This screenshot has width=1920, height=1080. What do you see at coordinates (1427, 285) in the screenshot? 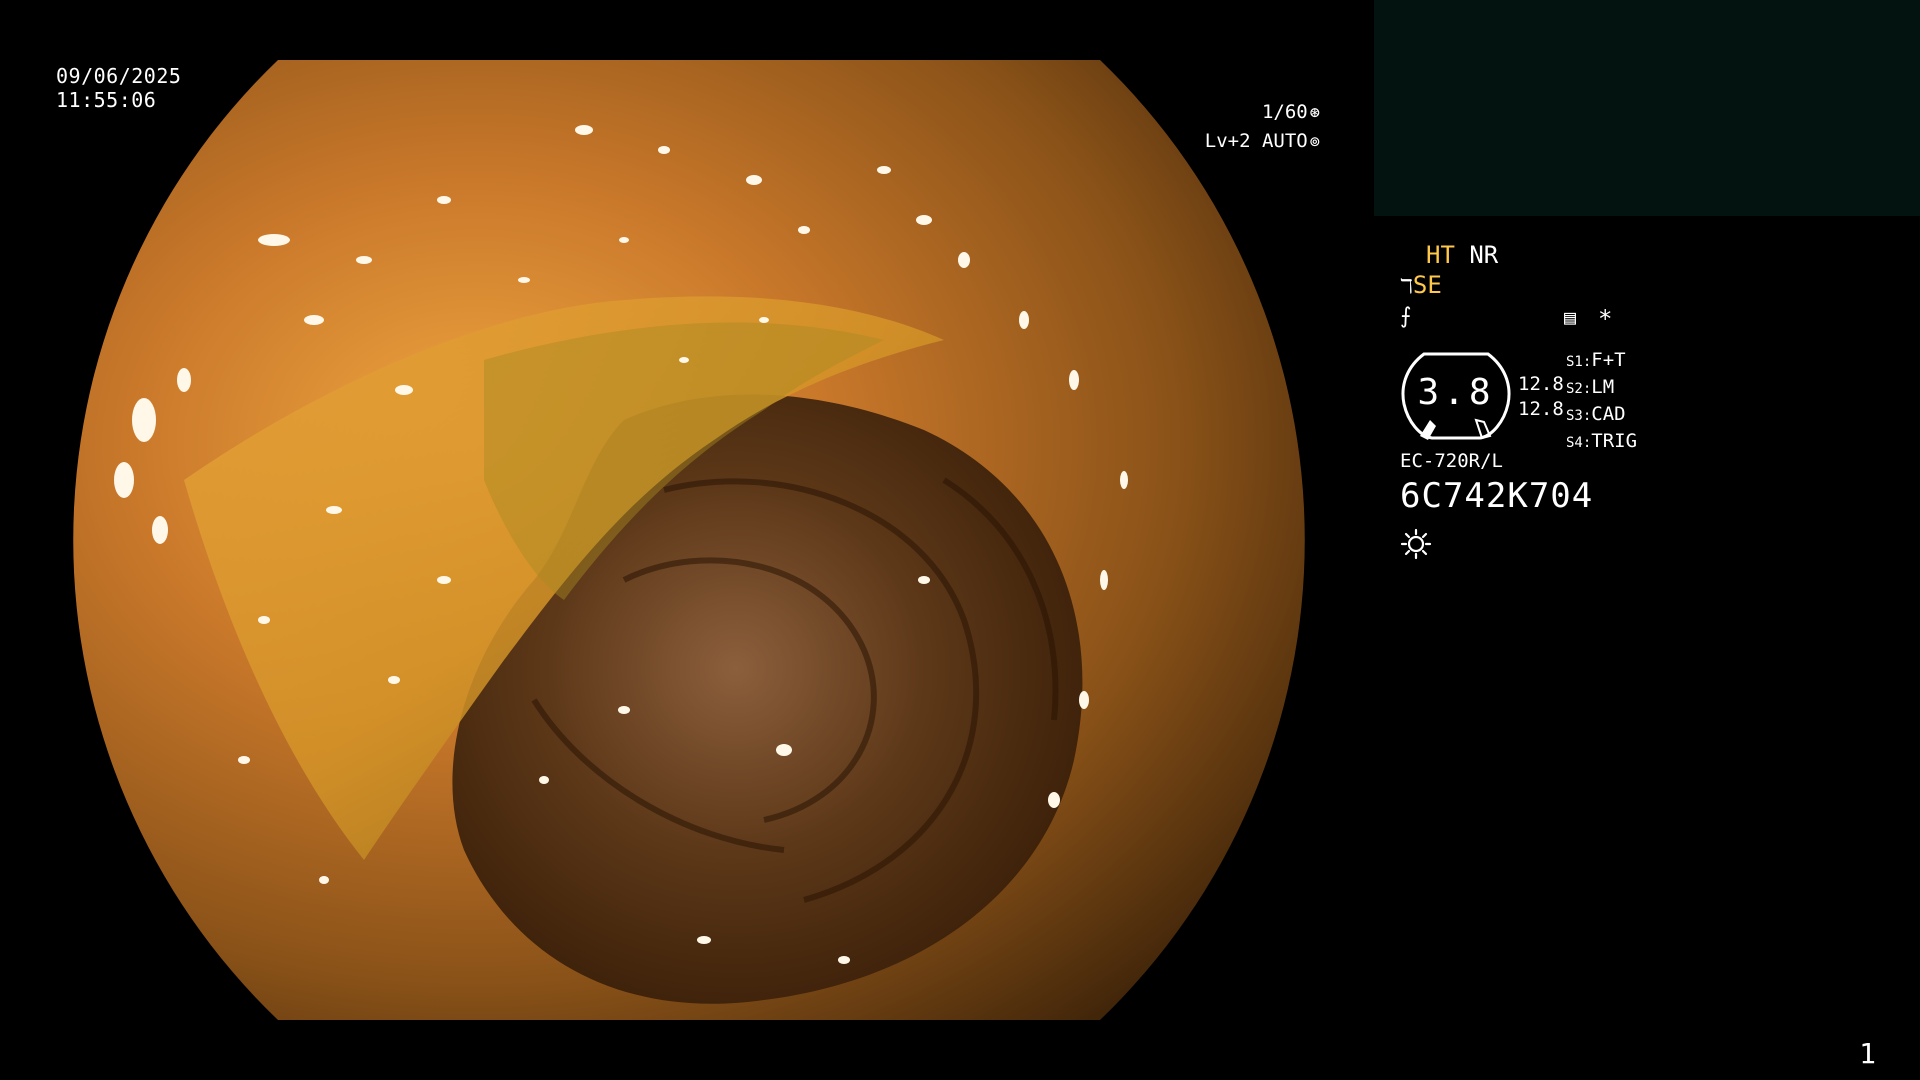
I see `se-indicator: SE` at bounding box center [1427, 285].